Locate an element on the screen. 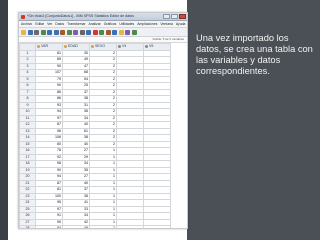 Image resolution: width=320 pixels, height=240 pixels. insert-cases-icon is located at coordinates (88, 32).